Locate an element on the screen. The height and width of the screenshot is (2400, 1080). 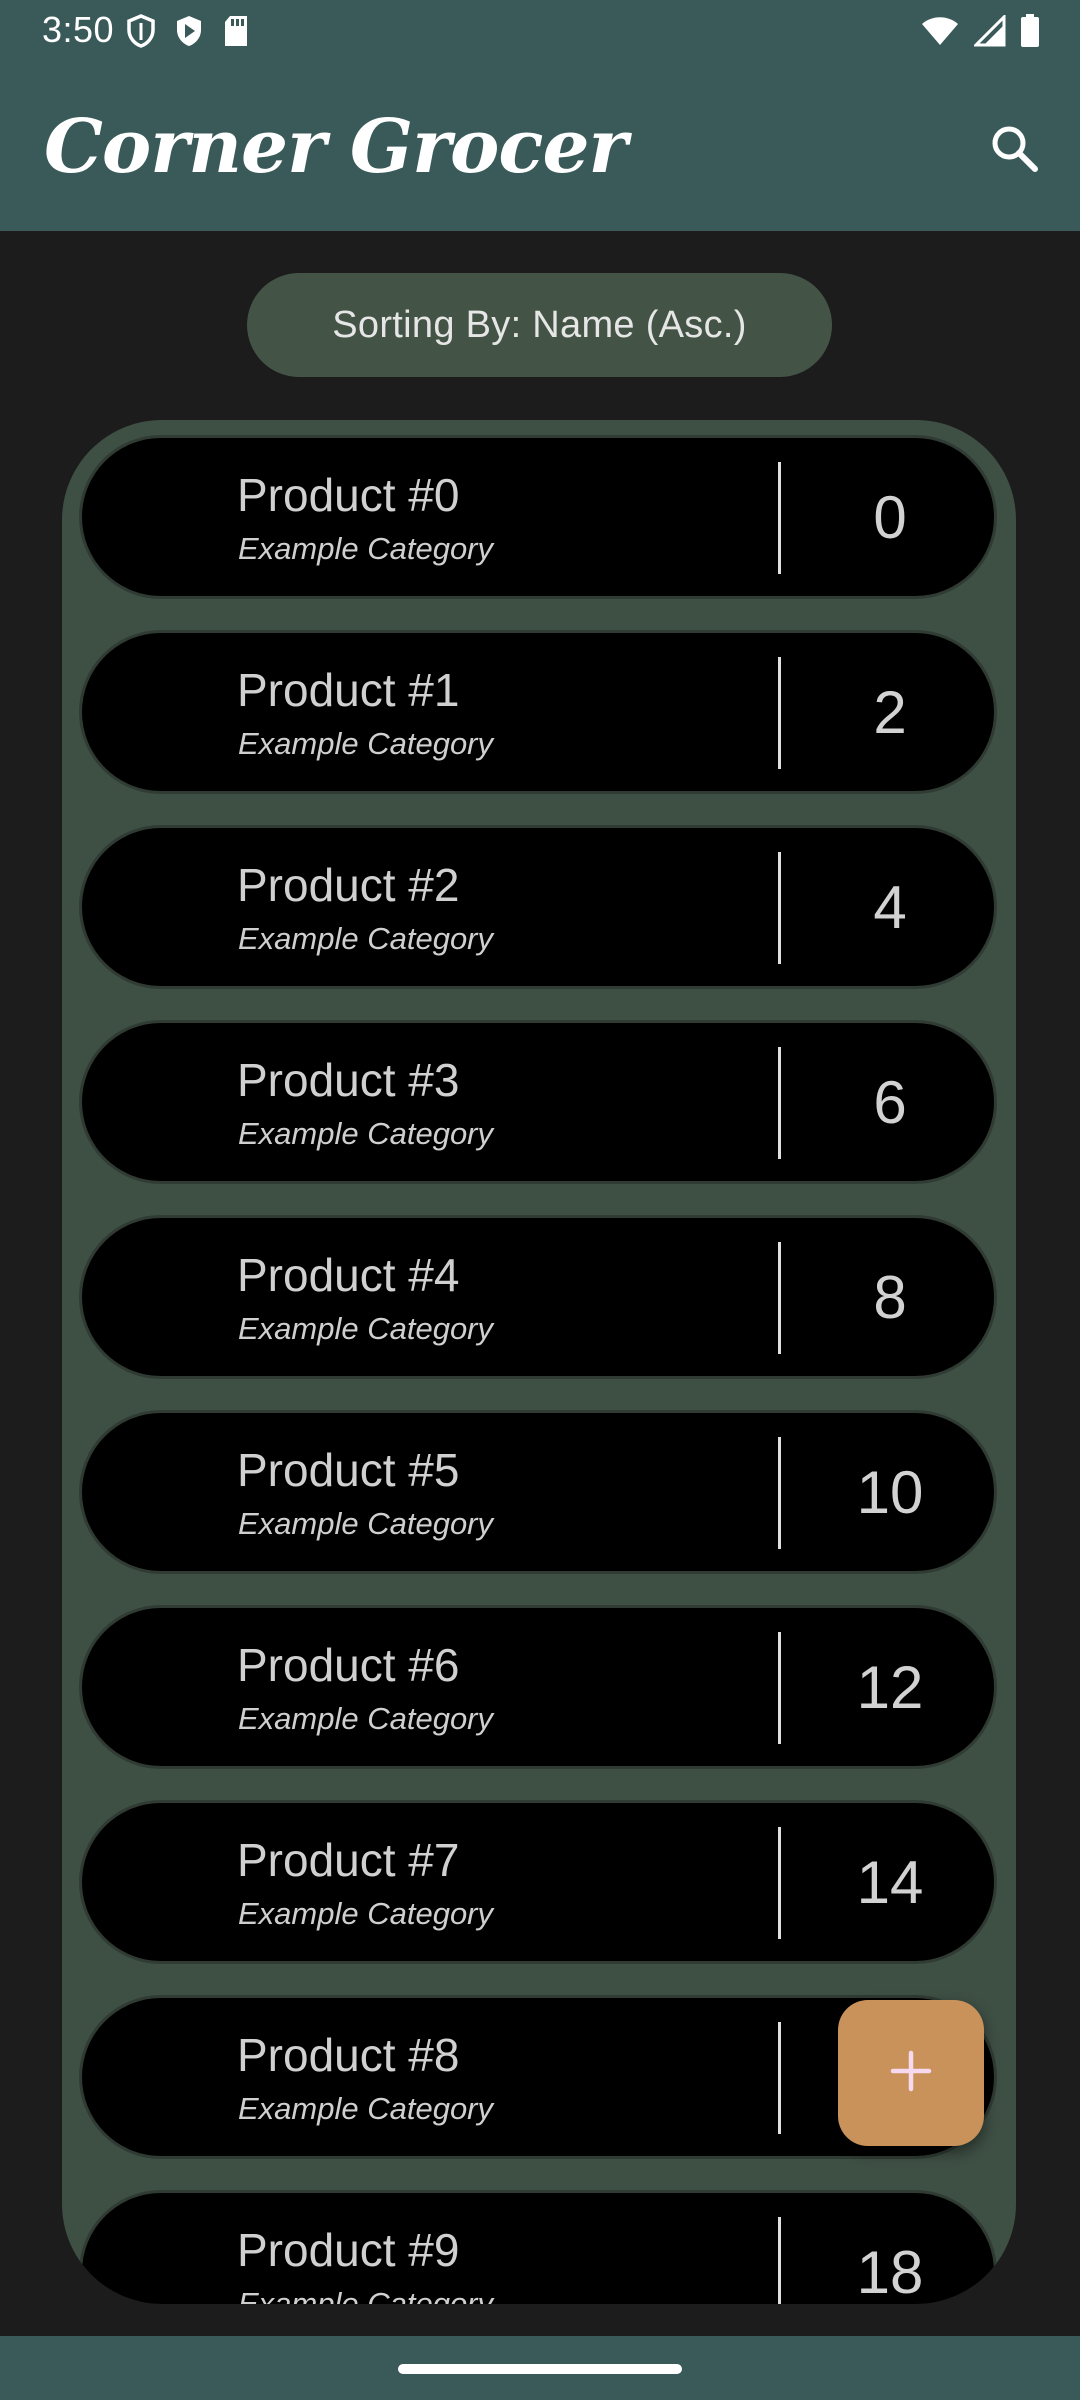
plus-icon is located at coordinates (911, 2073).